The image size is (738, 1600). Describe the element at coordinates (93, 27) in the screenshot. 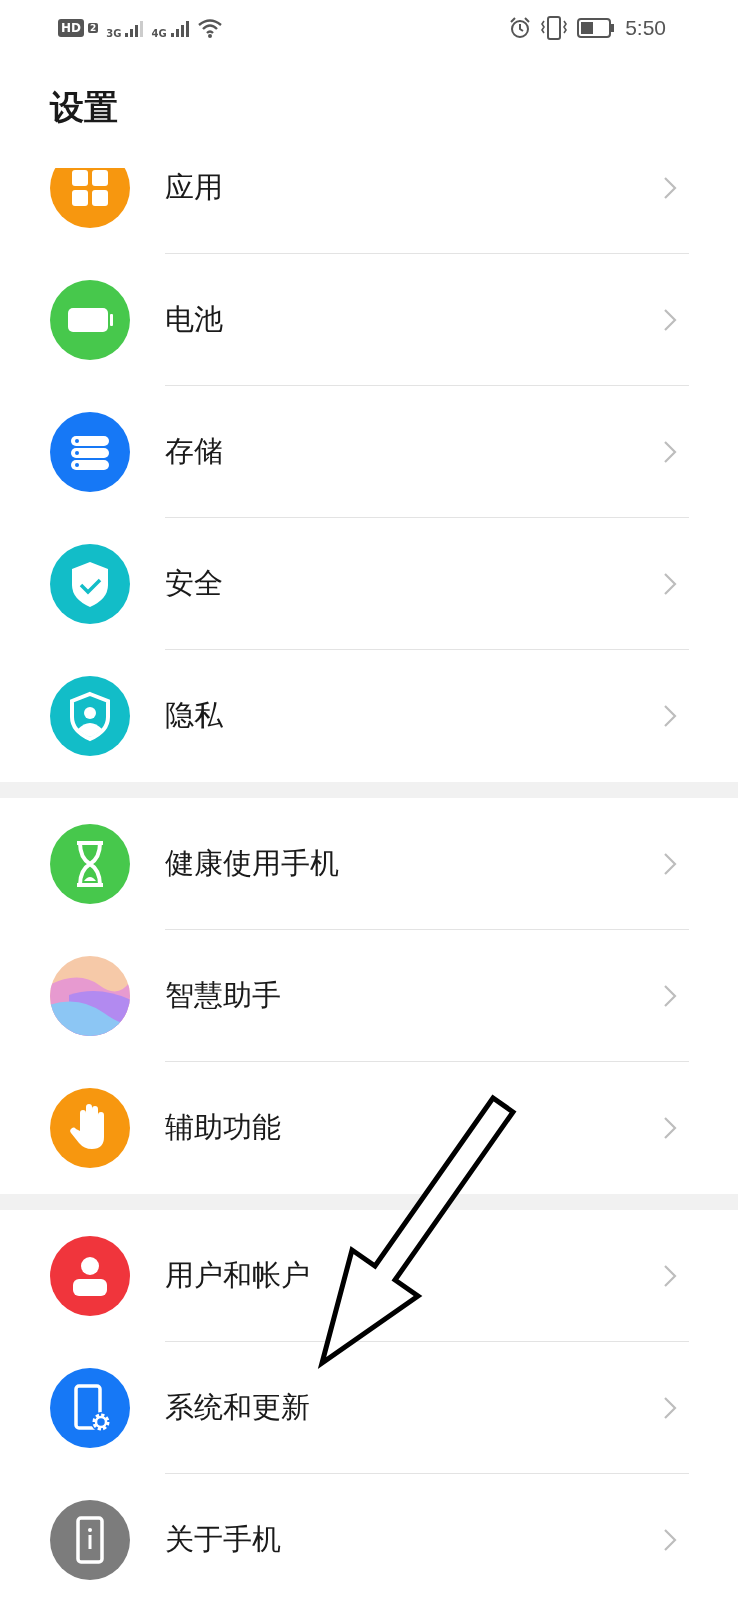

I see `sim-indicator: 2` at that location.